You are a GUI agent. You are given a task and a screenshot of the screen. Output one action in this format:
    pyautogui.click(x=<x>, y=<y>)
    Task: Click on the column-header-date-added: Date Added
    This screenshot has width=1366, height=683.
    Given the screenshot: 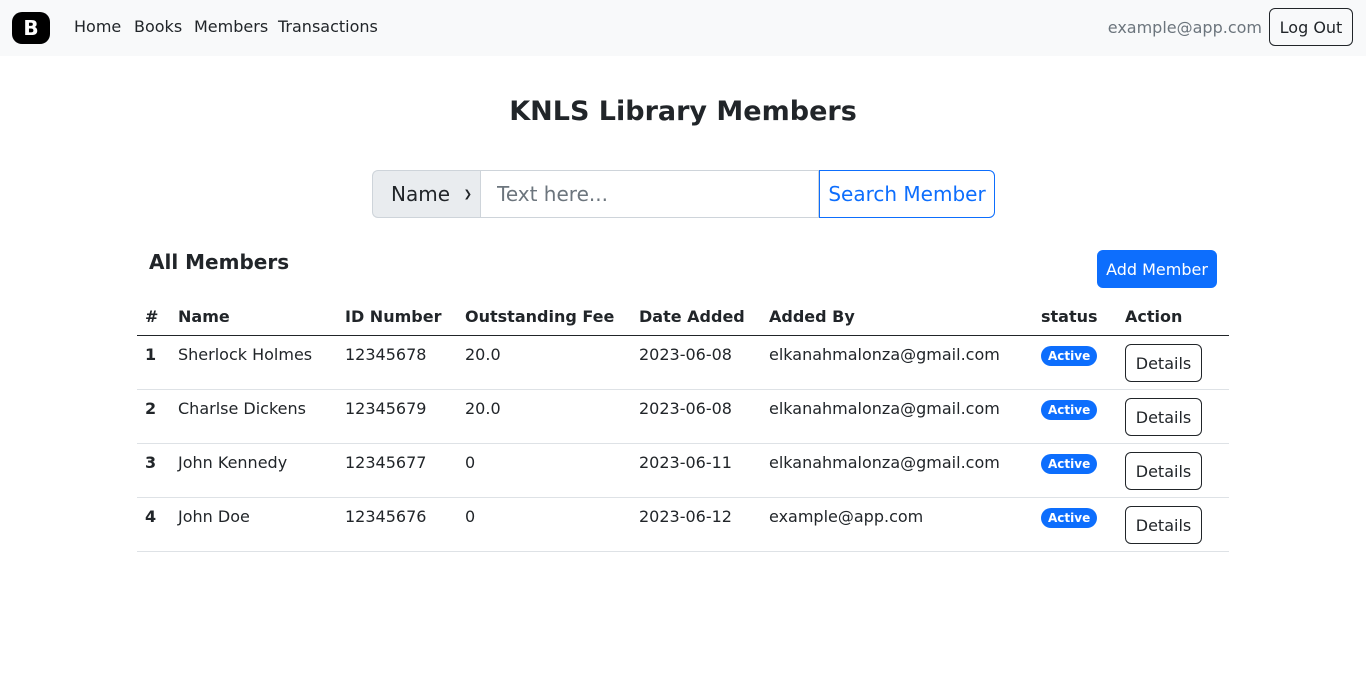 What is the action you would take?
    pyautogui.click(x=696, y=317)
    